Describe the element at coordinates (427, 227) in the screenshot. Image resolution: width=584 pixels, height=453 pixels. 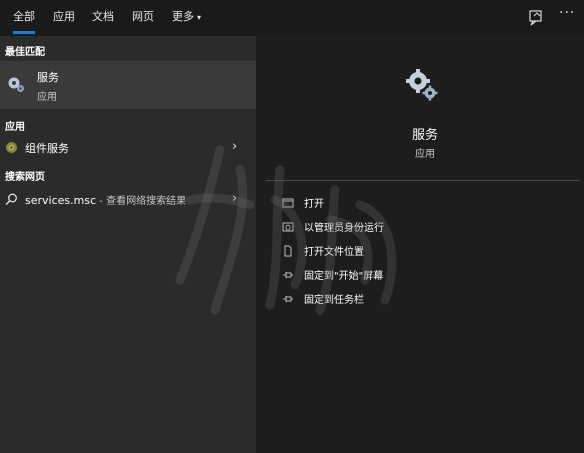
I see `action-run-as-admin: 以管理员身份运行` at that location.